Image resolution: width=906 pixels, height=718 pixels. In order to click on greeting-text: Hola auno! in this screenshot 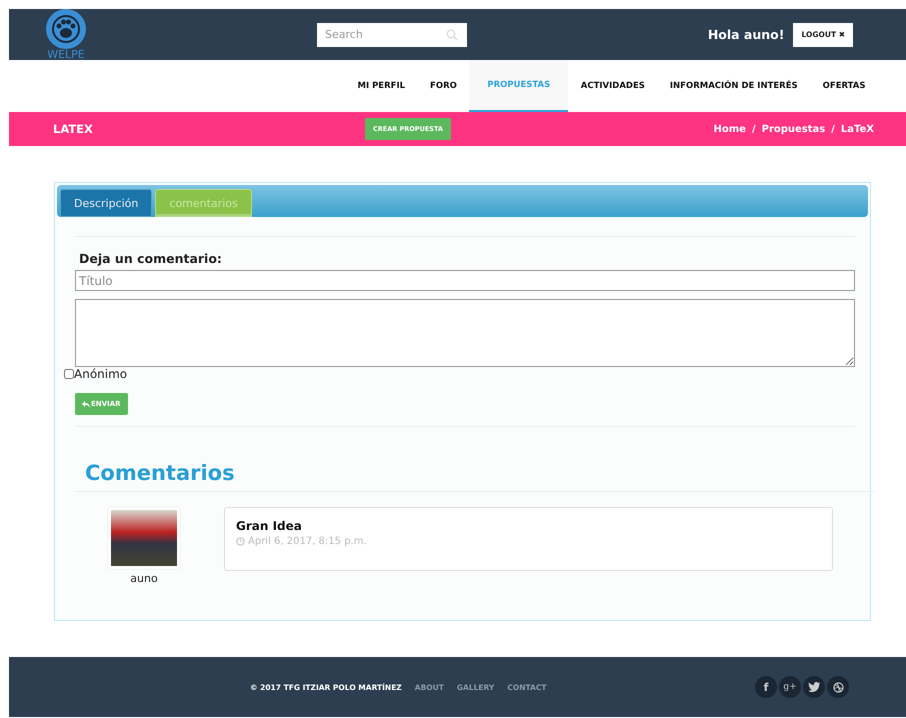, I will do `click(746, 34)`.